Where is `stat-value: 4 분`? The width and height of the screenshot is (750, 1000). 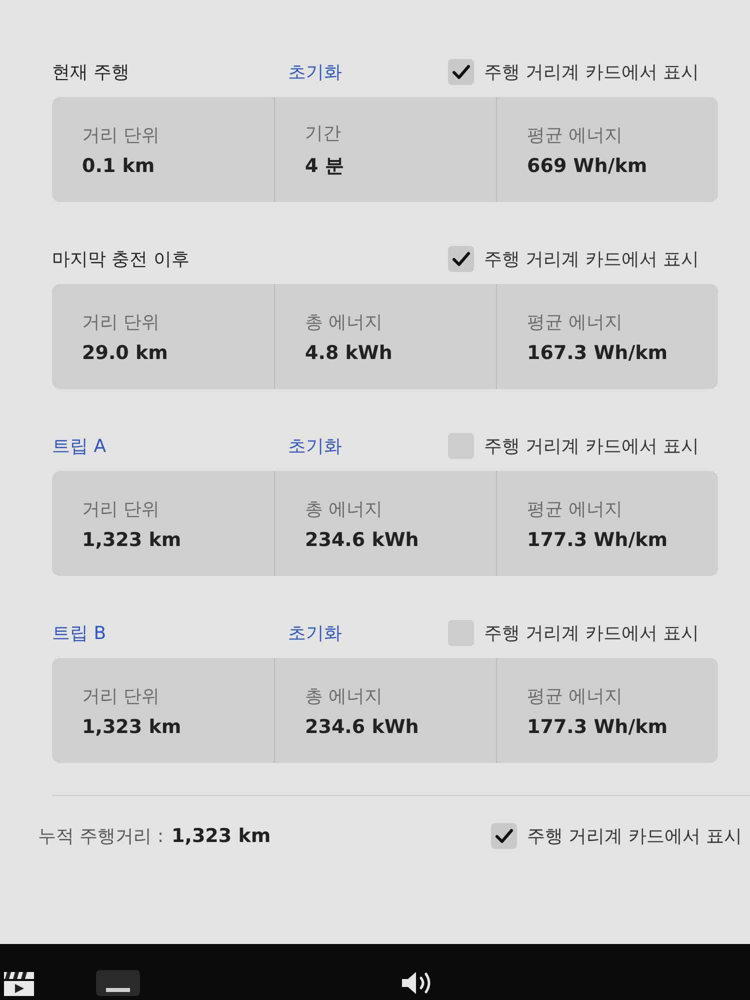 stat-value: 4 분 is located at coordinates (324, 166).